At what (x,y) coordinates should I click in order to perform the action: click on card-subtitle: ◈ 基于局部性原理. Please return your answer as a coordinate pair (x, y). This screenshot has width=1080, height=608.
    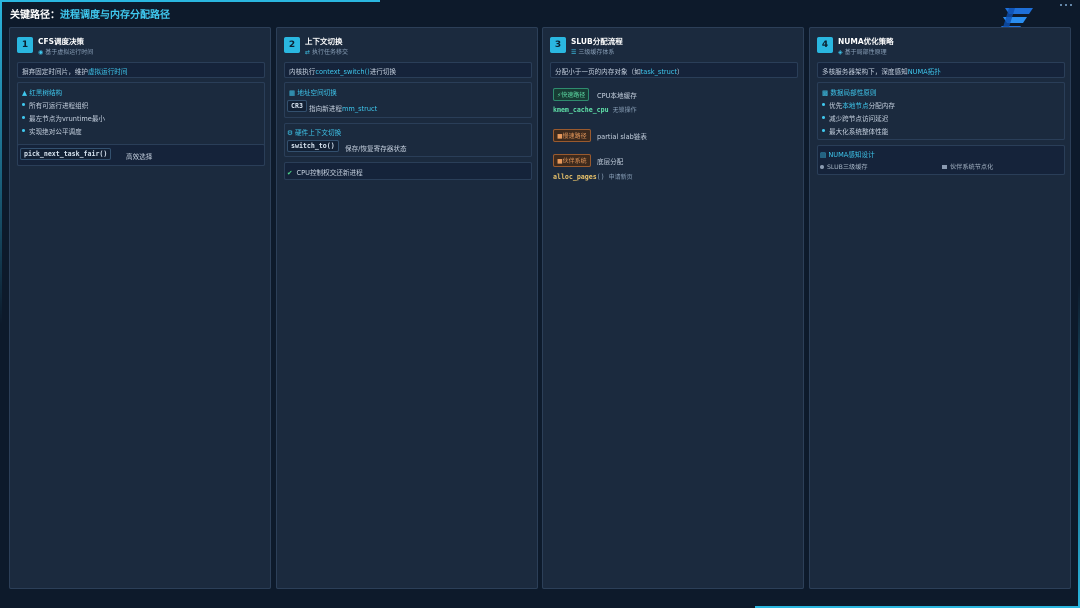
    Looking at the image, I should click on (862, 51).